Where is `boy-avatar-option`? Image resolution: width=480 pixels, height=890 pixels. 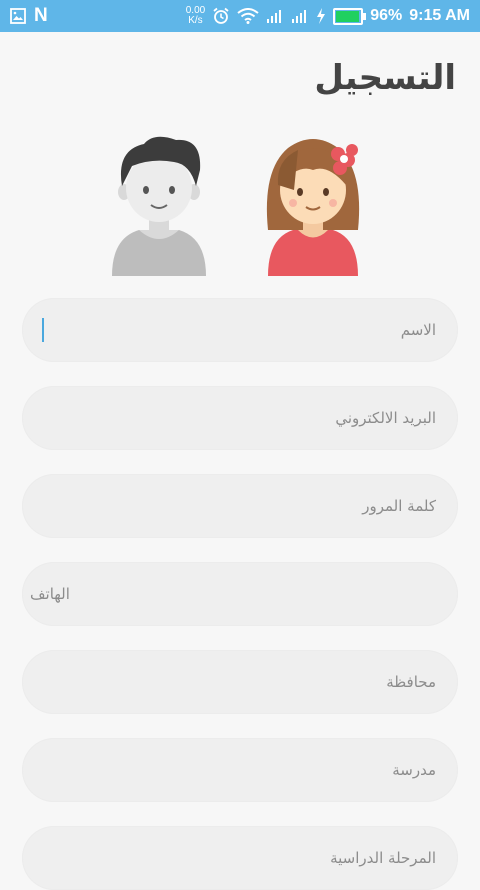
boy-avatar-option is located at coordinates (159, 205).